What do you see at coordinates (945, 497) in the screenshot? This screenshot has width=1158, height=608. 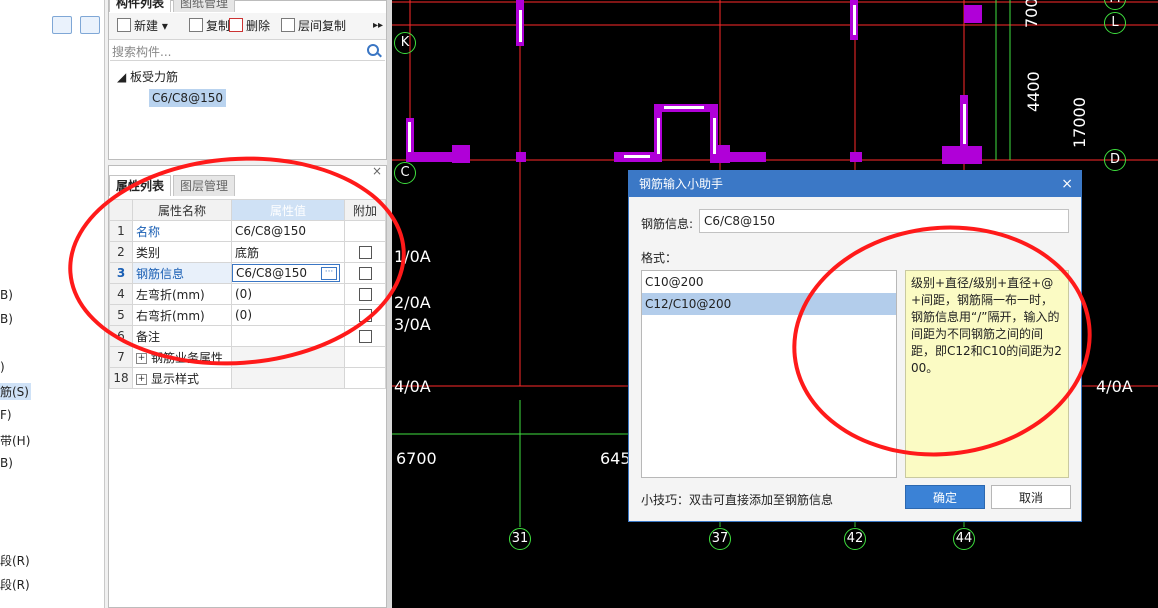 I see `ok-button: 确定` at bounding box center [945, 497].